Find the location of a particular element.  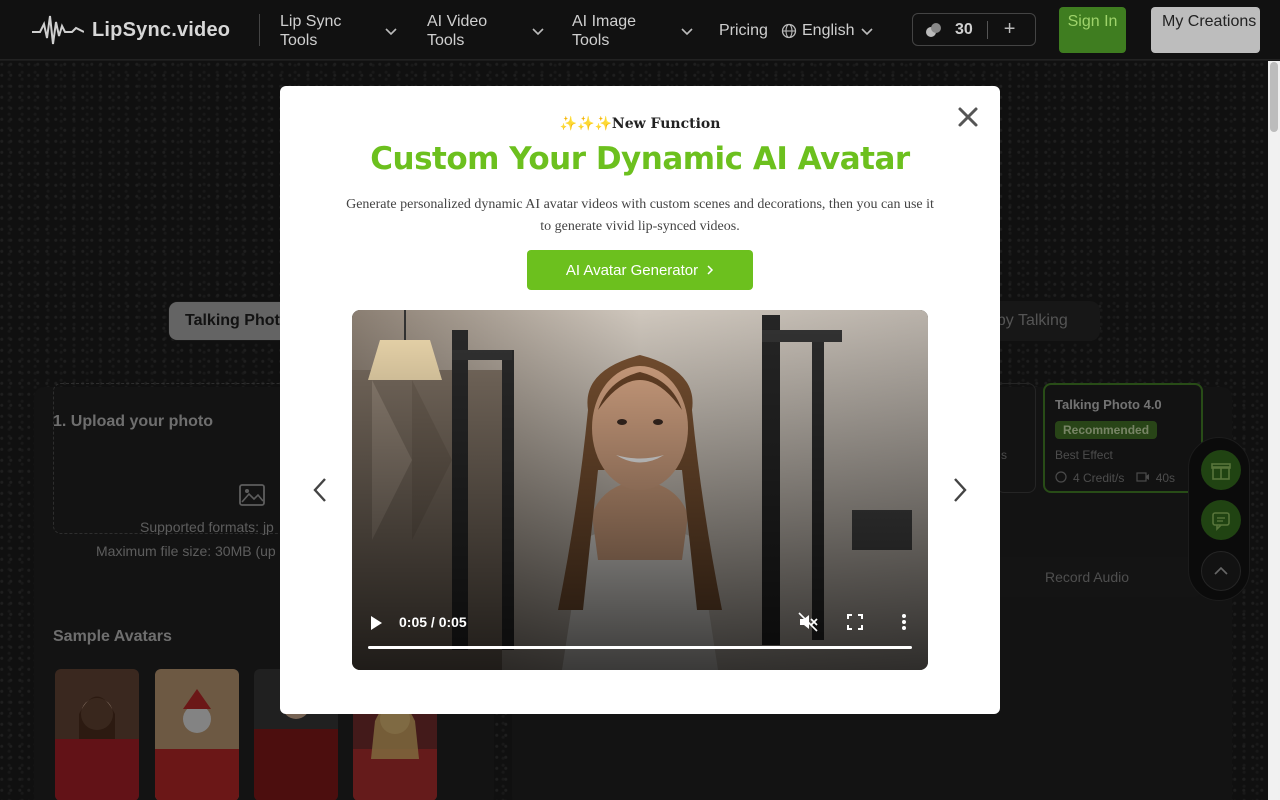

cta-label: AI Avatar Generator is located at coordinates (632, 270).